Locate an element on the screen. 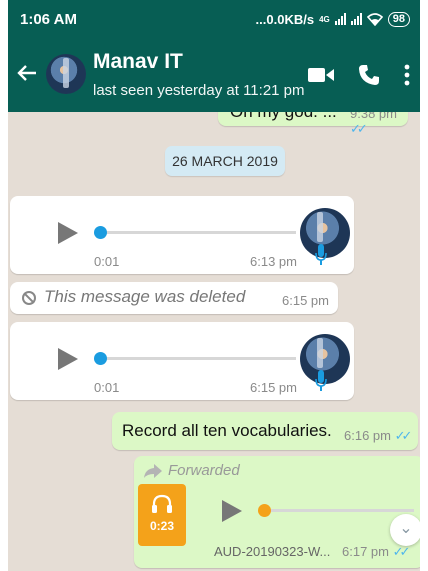 The image size is (428, 571). avatar is located at coordinates (66, 74).